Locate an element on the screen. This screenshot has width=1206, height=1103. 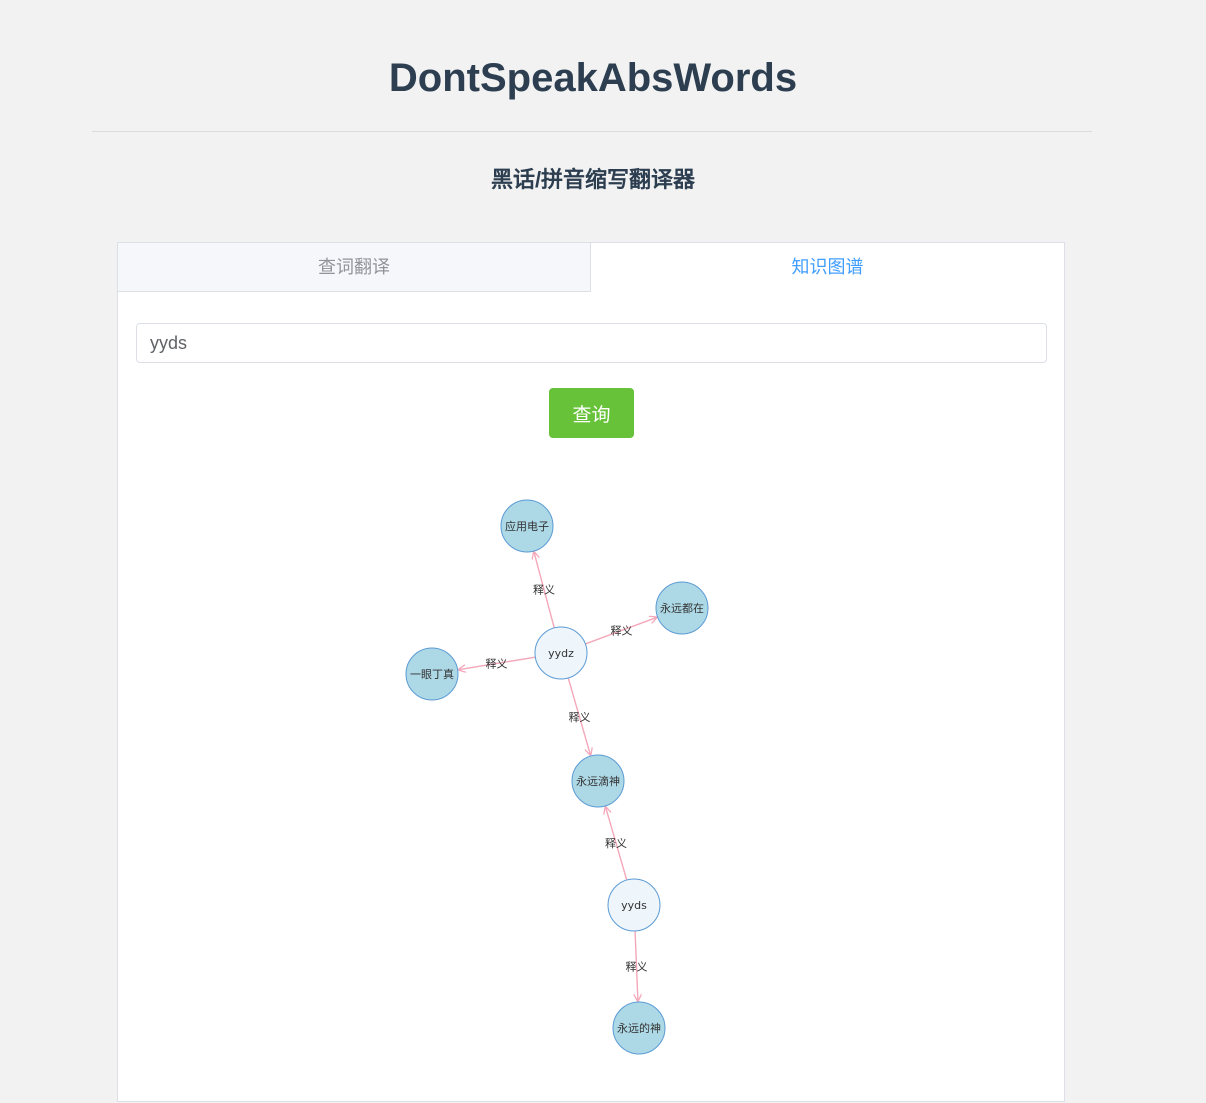
search-input is located at coordinates (591, 343).